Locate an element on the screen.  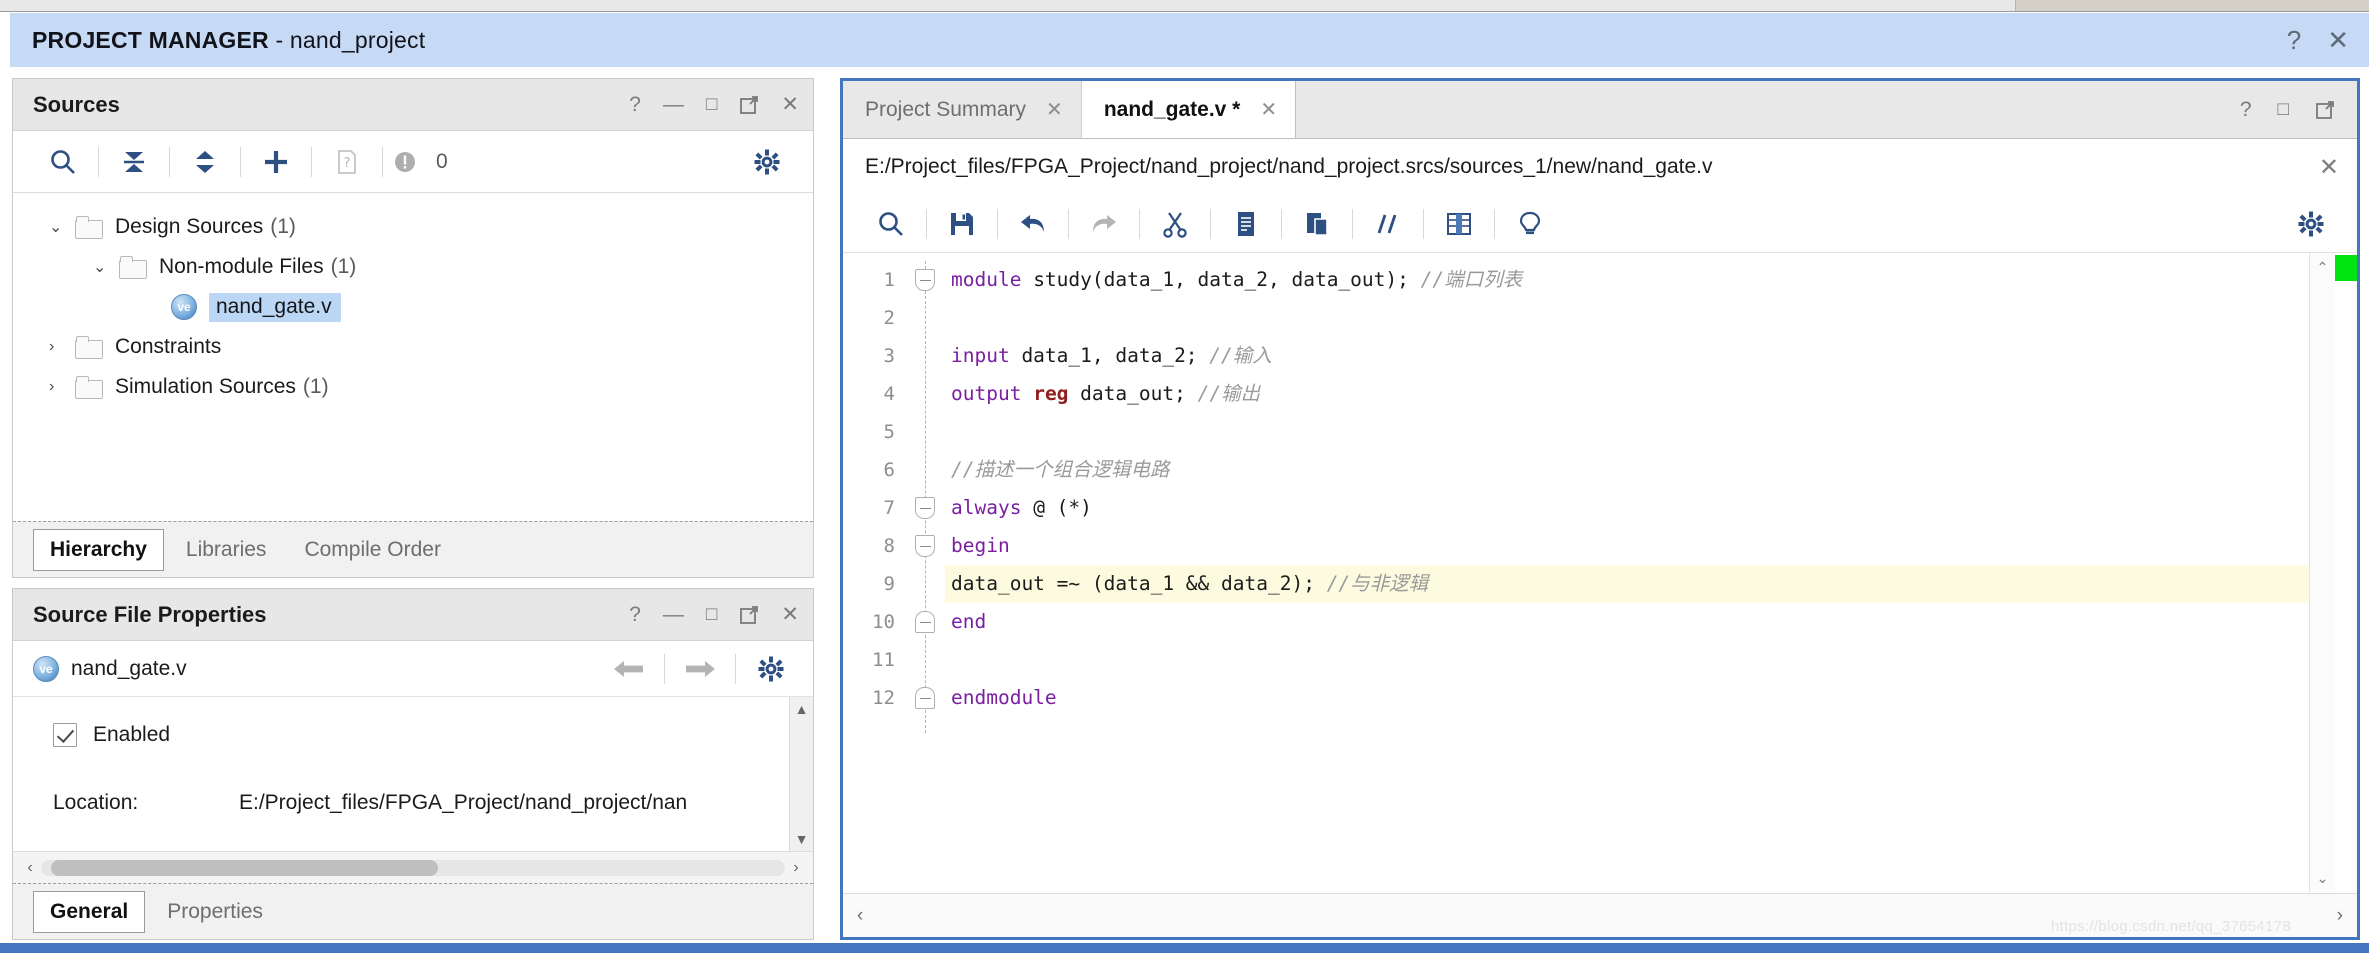
editor-vertical-scrollbar: ⌃ ⌄ is located at coordinates (2322, 573).